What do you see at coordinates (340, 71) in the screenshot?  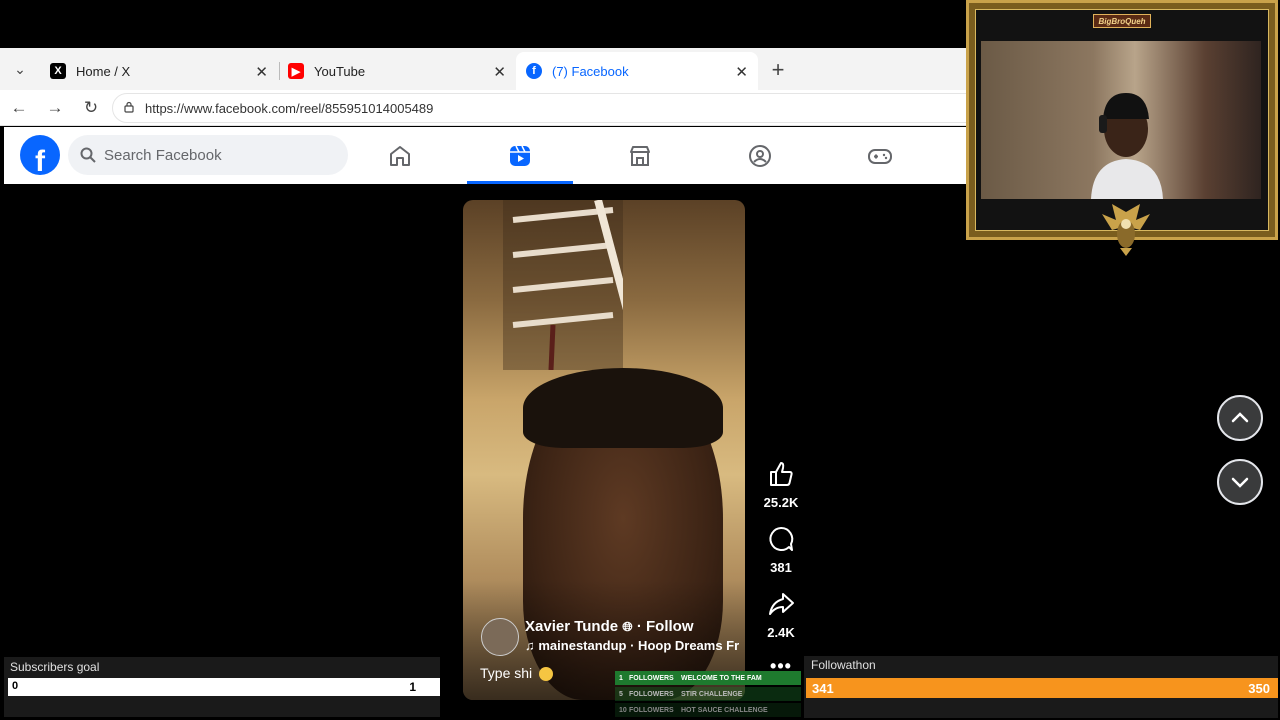 I see `tab-label: YouTube` at bounding box center [340, 71].